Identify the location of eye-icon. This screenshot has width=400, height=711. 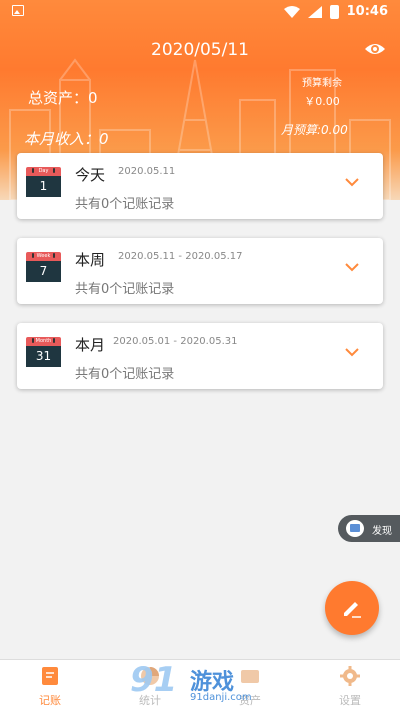
(375, 49).